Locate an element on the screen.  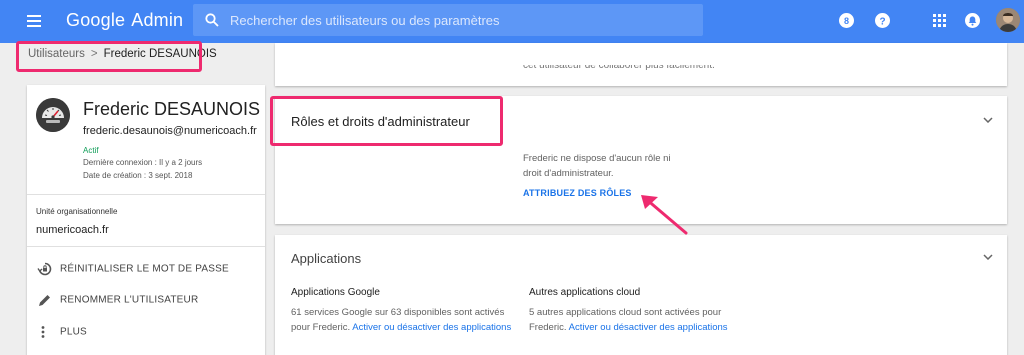
notifications-bell-icon is located at coordinates (972, 20).